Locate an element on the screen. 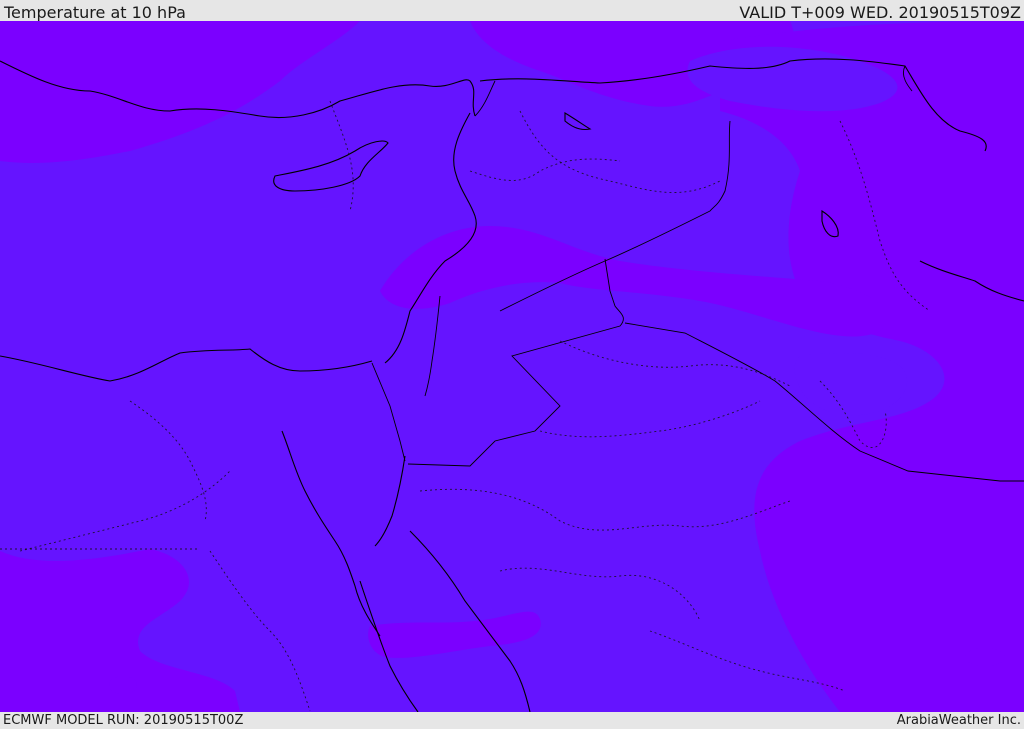 The image size is (1024, 729). model-run: ECMWF MODEL RUN: 20190515T00Z is located at coordinates (123, 720).